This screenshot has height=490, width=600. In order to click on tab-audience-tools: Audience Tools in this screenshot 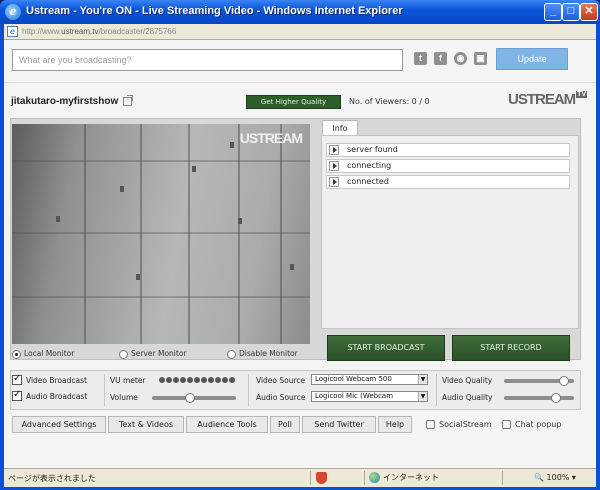, I will do `click(227, 424)`.